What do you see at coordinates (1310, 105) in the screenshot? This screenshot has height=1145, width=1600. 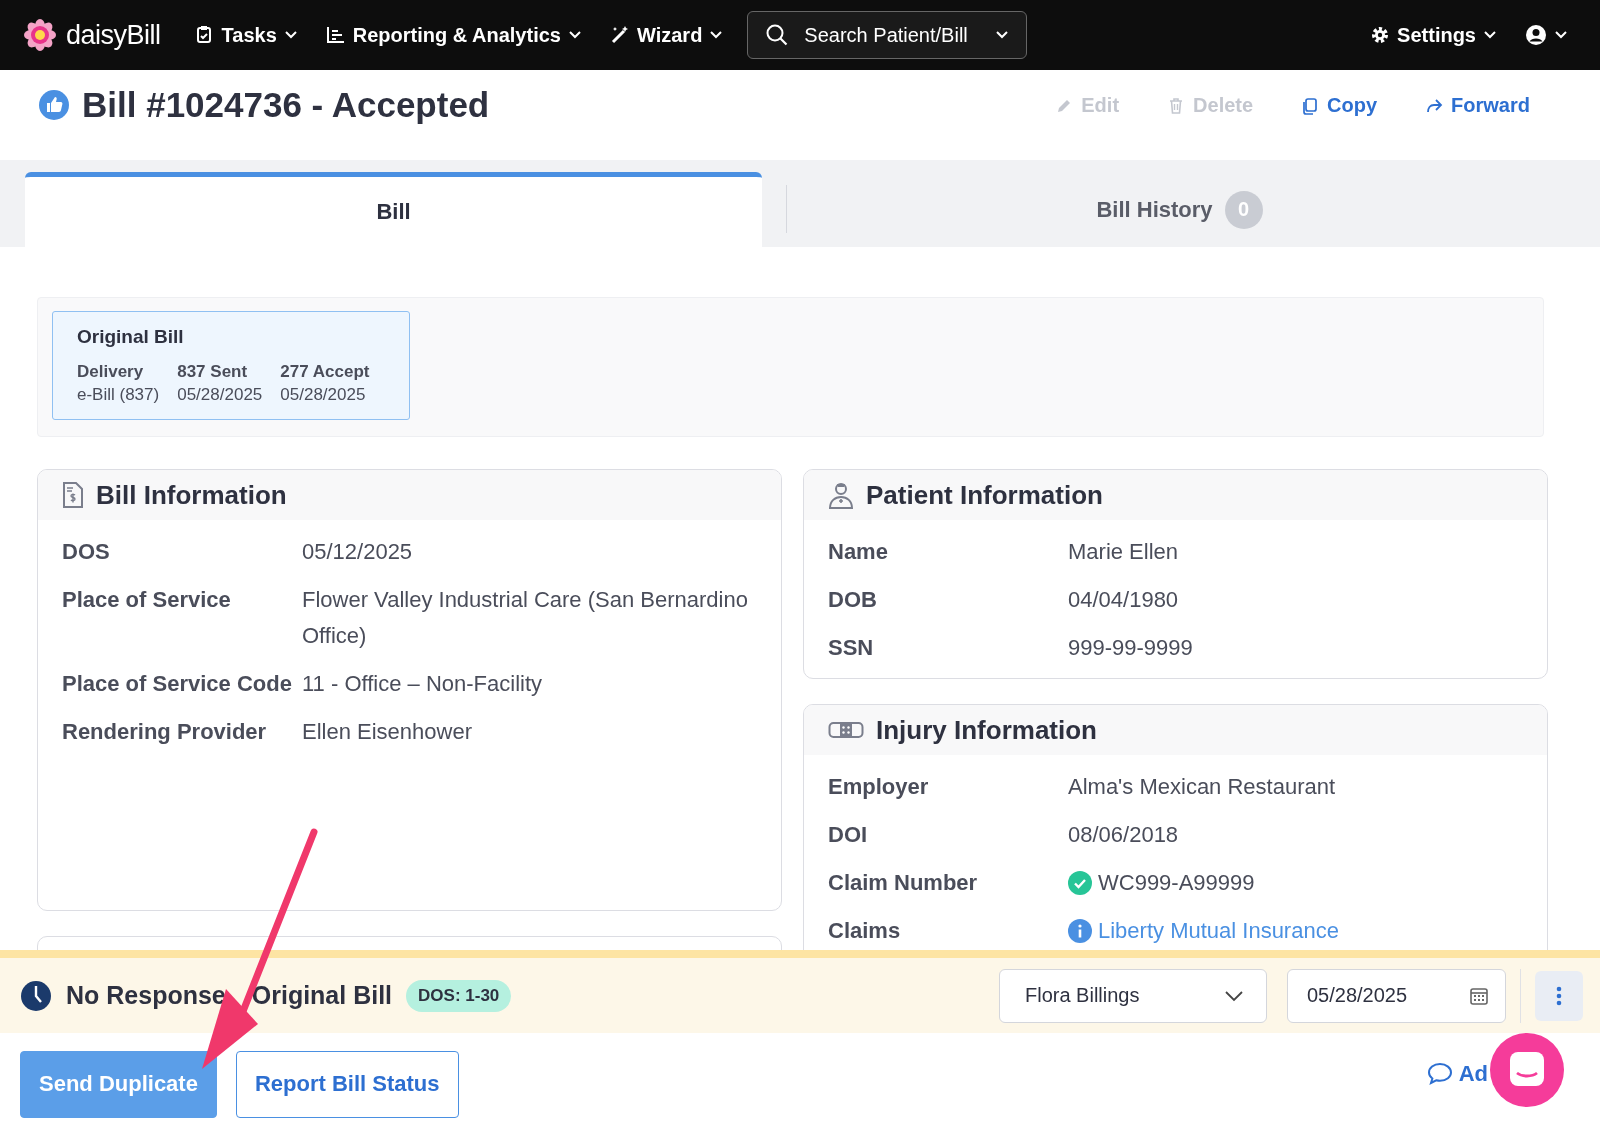 I see `copy-icon` at bounding box center [1310, 105].